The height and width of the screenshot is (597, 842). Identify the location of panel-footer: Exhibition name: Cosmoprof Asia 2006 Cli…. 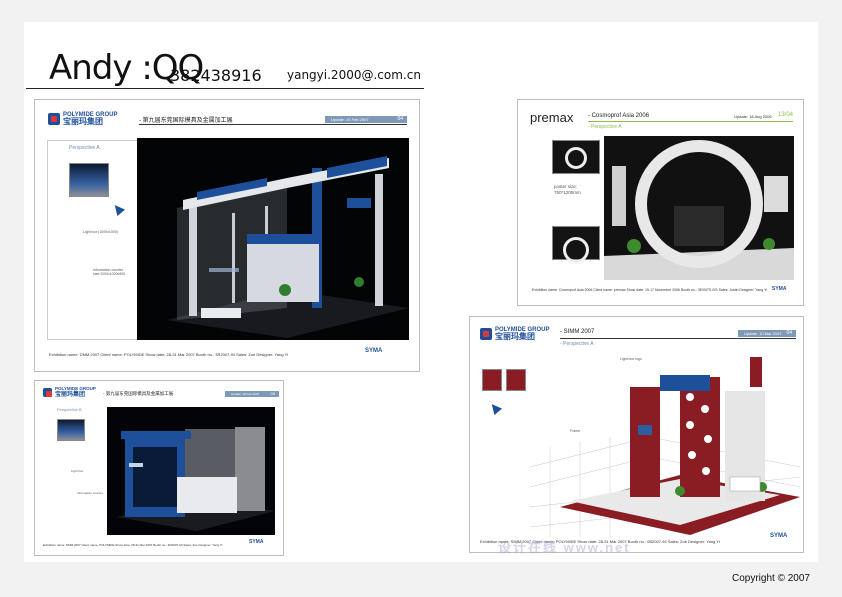
(650, 290).